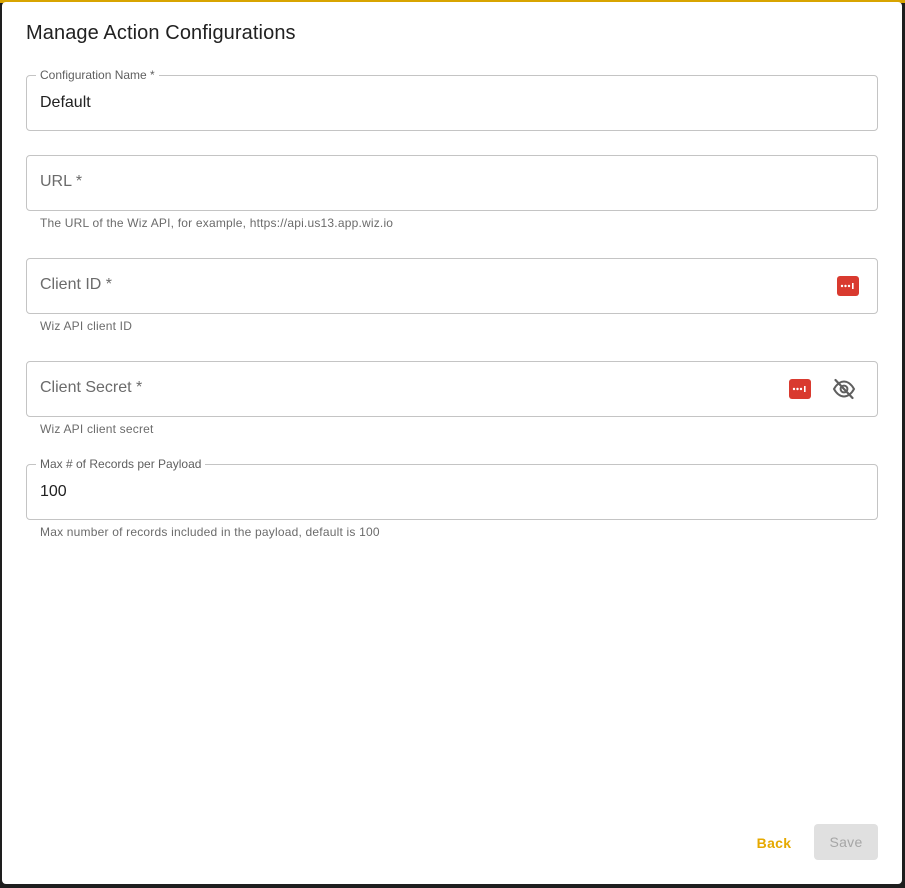 The image size is (905, 888). Describe the element at coordinates (91, 387) in the screenshot. I see `client-secret-placeholder: Client Secret *` at that location.